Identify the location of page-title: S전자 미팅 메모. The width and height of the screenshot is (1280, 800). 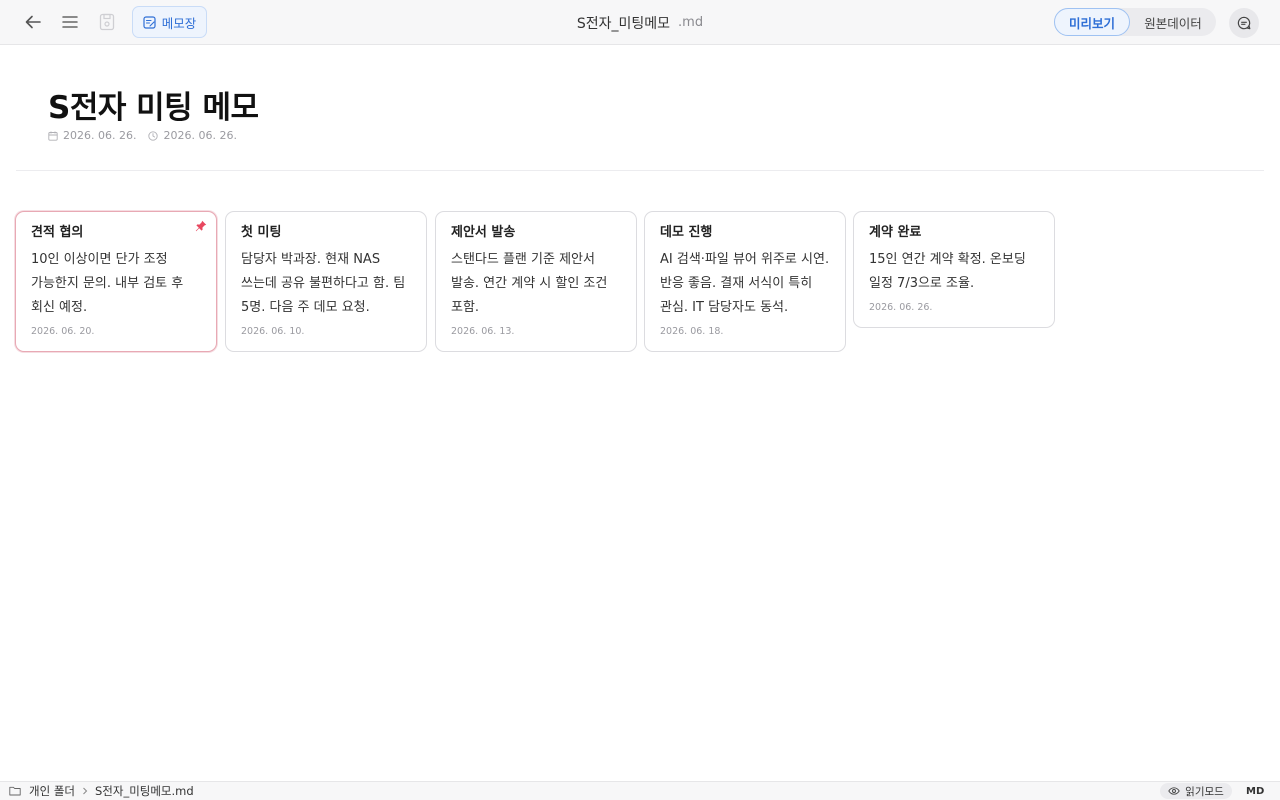
(153, 108).